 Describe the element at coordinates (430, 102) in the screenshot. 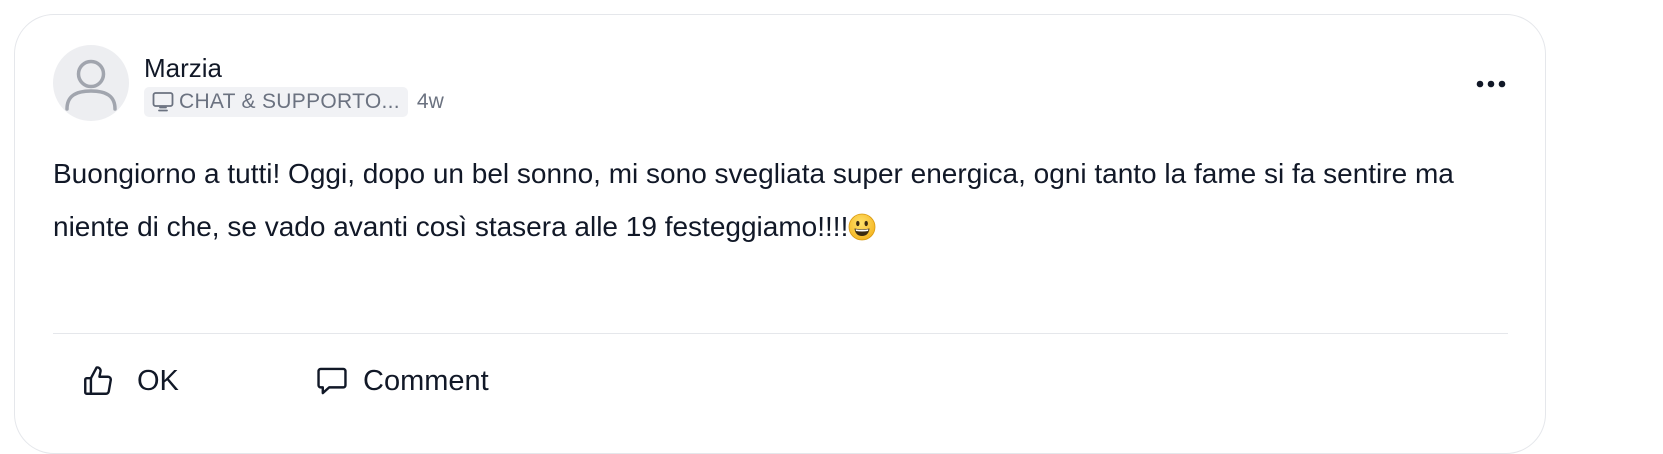

I see `post-time: 4w` at that location.